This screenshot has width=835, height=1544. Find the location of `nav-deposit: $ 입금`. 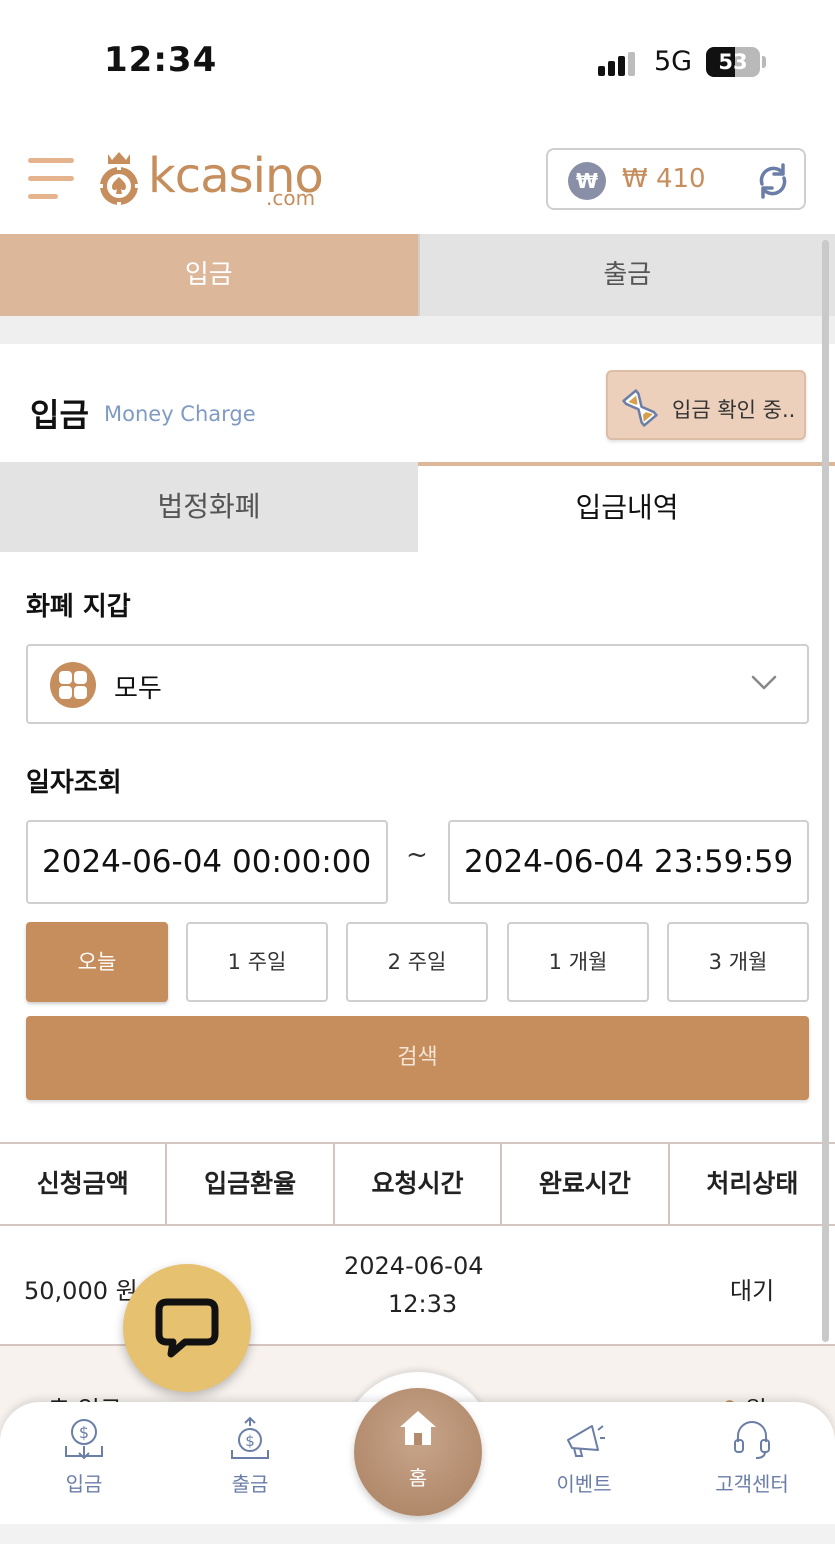

nav-deposit: $ 입금 is located at coordinates (84, 1456).